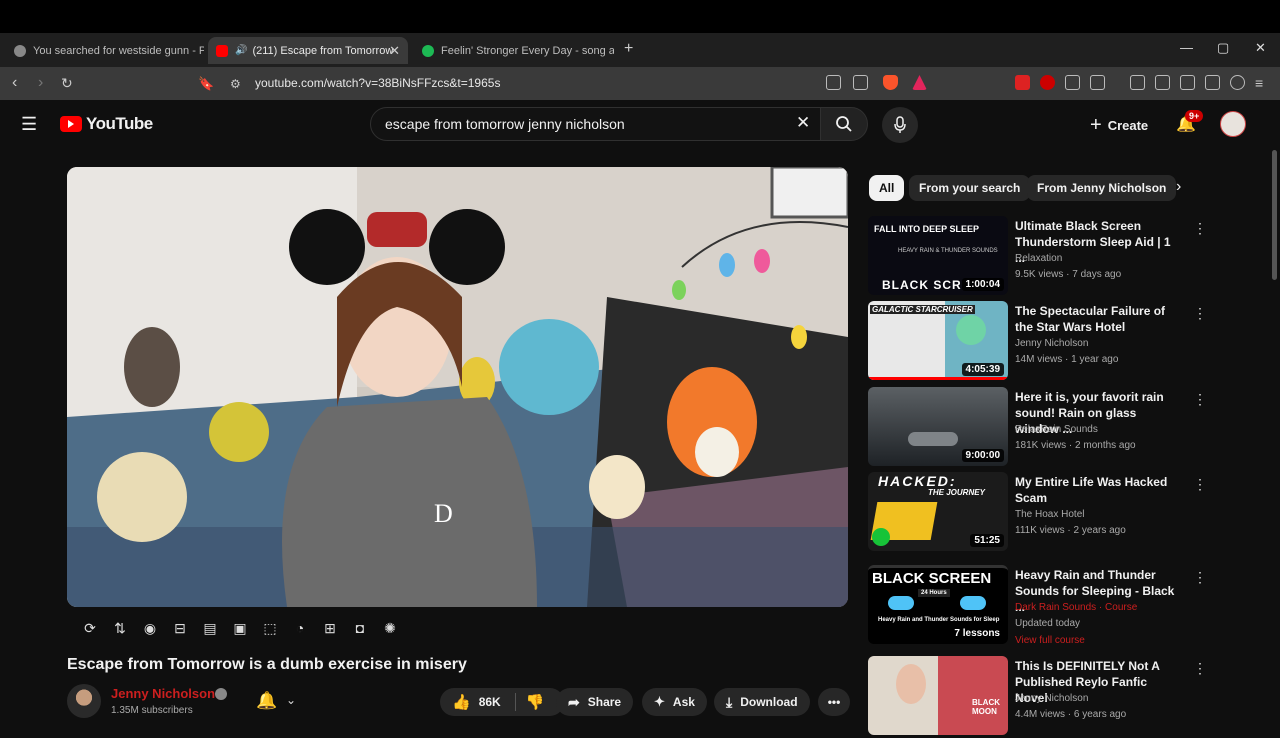 The image size is (1280, 738). I want to click on sparkle-icon: ✦, so click(659, 701).